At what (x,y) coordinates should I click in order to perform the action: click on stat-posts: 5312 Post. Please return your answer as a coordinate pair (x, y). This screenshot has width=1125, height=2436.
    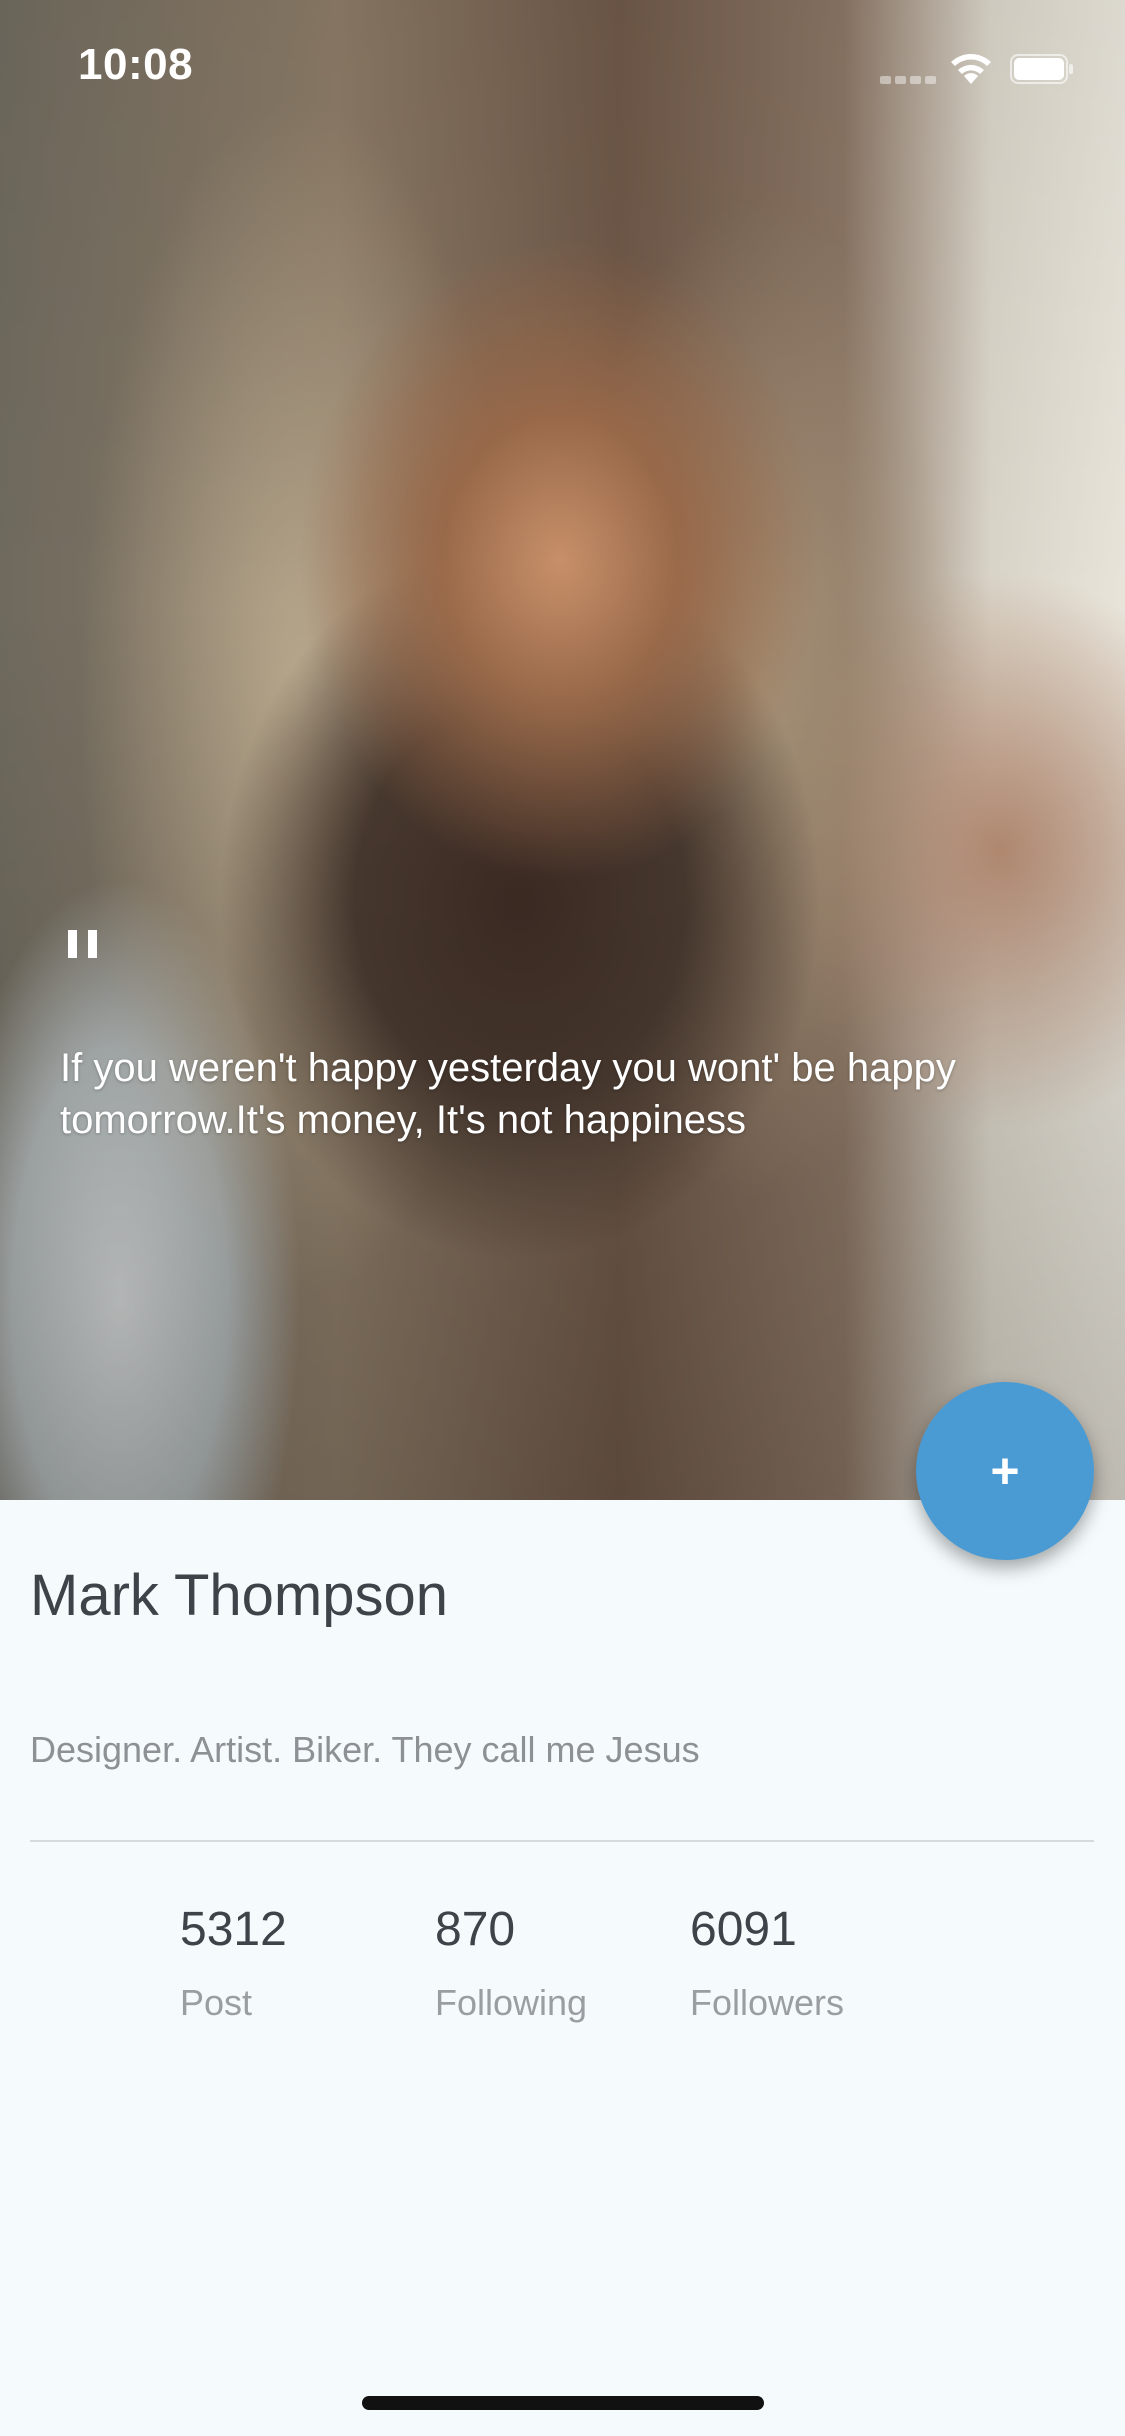
    Looking at the image, I should click on (233, 1963).